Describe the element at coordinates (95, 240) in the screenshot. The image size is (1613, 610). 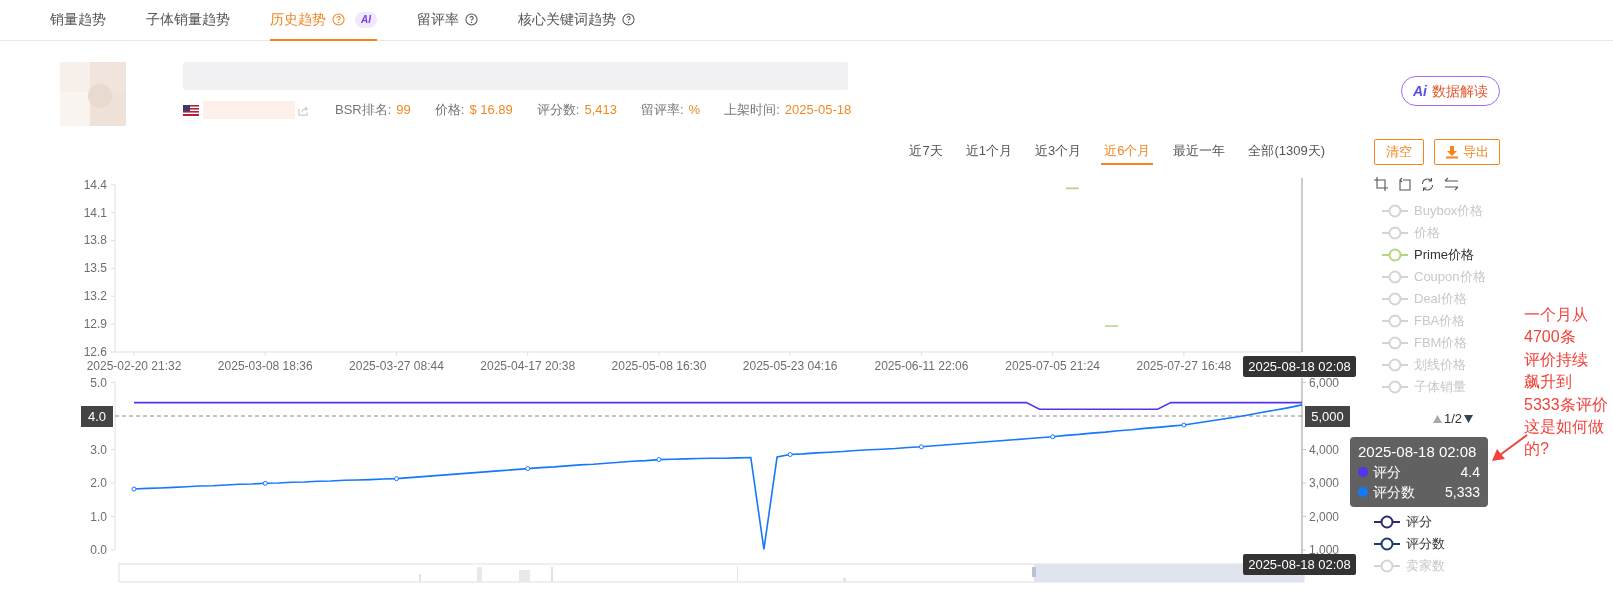
I see `axis-label: 13.8` at that location.